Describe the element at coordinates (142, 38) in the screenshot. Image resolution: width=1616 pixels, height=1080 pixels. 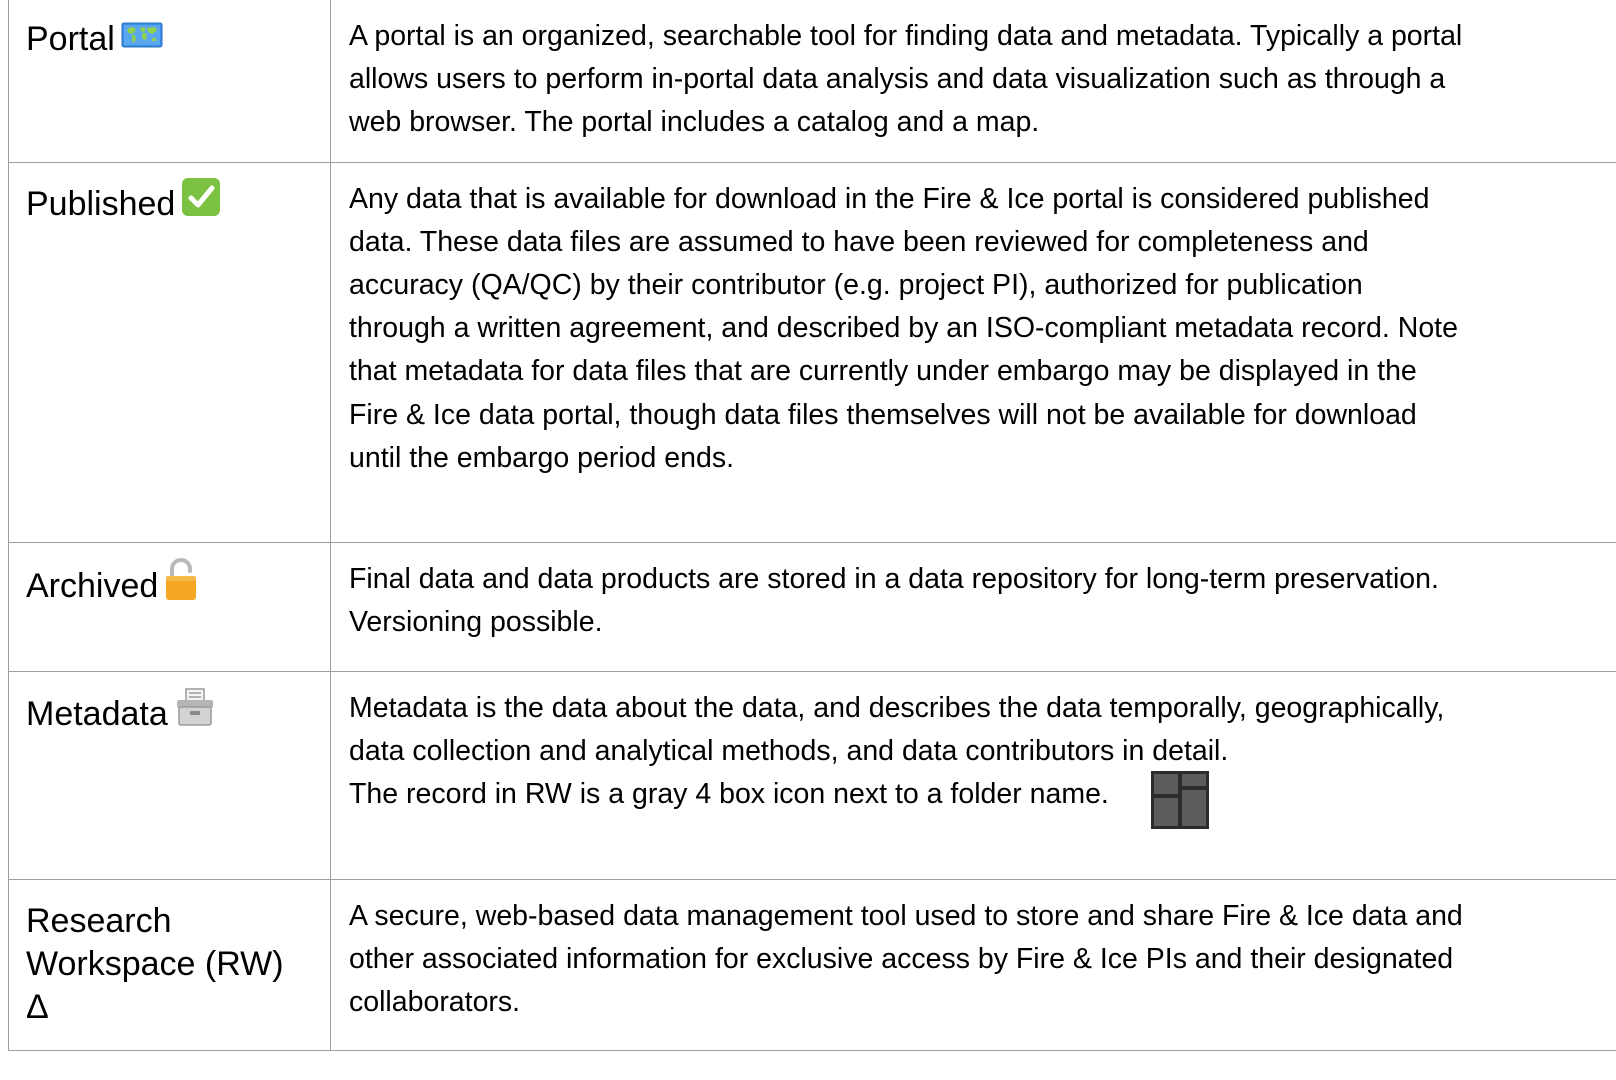
I see `world-map-icon` at that location.